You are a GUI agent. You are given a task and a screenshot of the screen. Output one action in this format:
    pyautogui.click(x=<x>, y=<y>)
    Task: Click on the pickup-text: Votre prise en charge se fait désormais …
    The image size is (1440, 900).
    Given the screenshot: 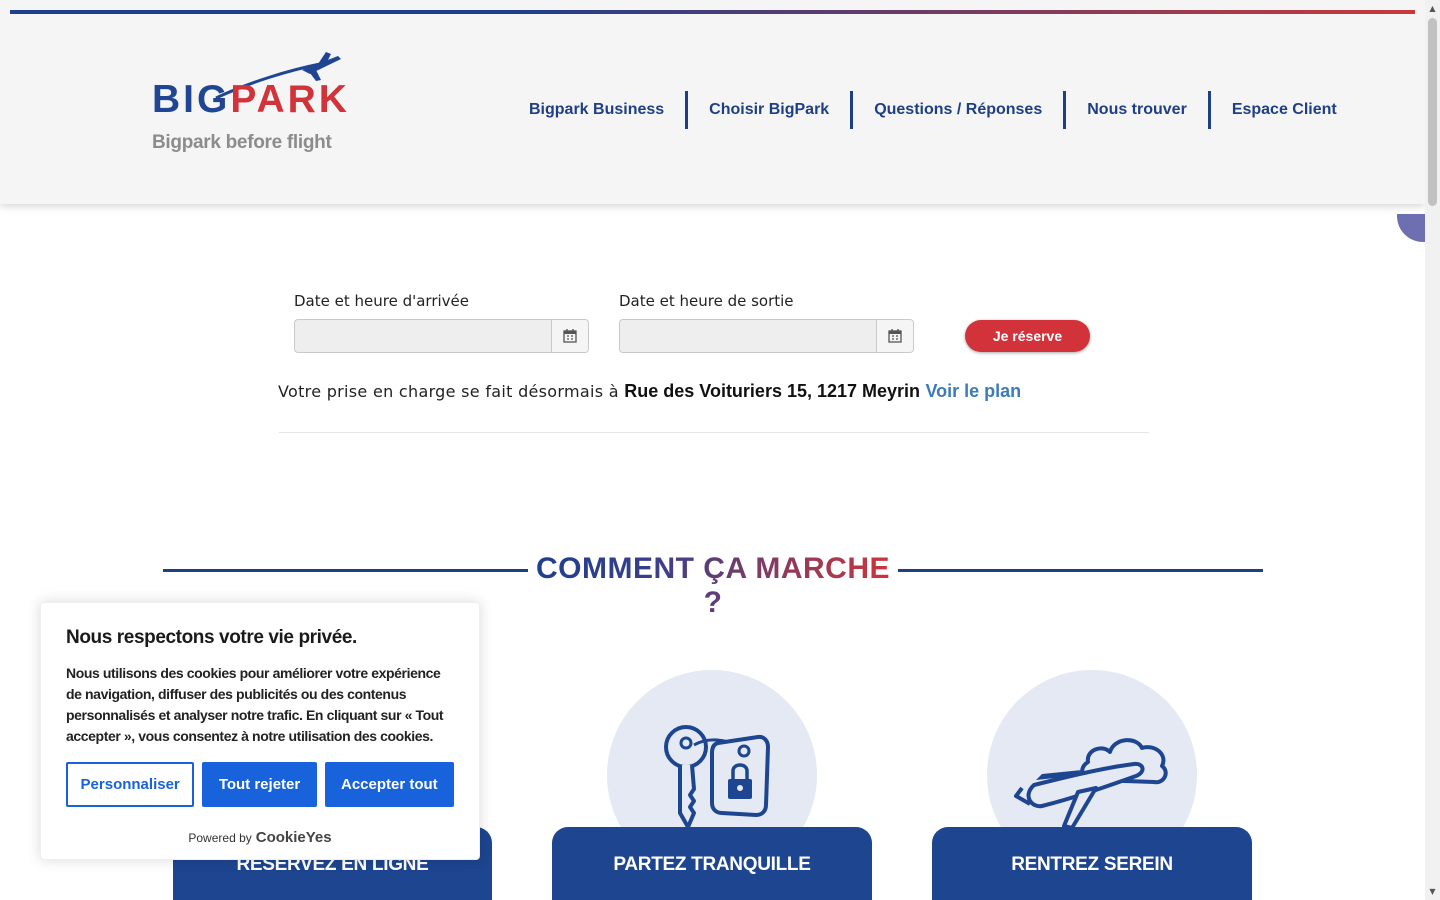 What is the action you would take?
    pyautogui.click(x=448, y=391)
    